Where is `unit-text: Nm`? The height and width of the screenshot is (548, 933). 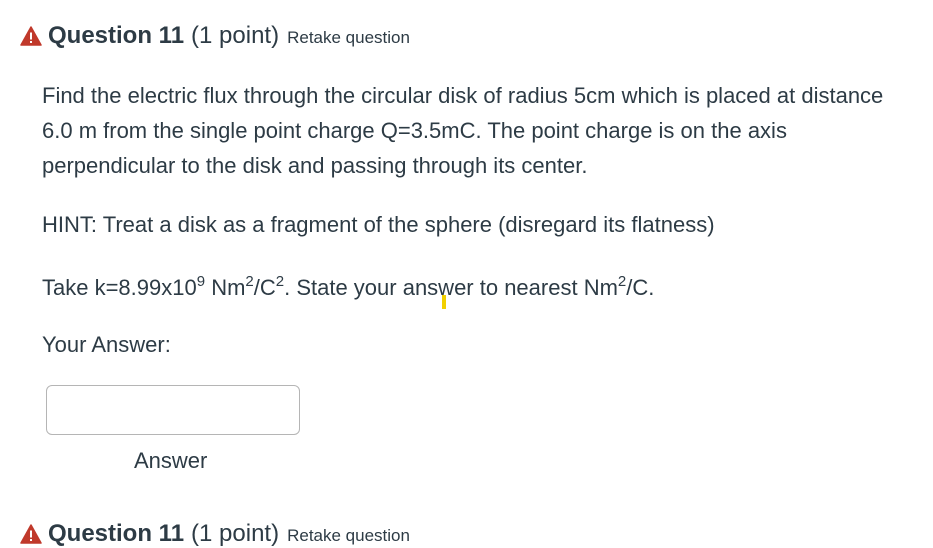
unit-text: Nm is located at coordinates (225, 287).